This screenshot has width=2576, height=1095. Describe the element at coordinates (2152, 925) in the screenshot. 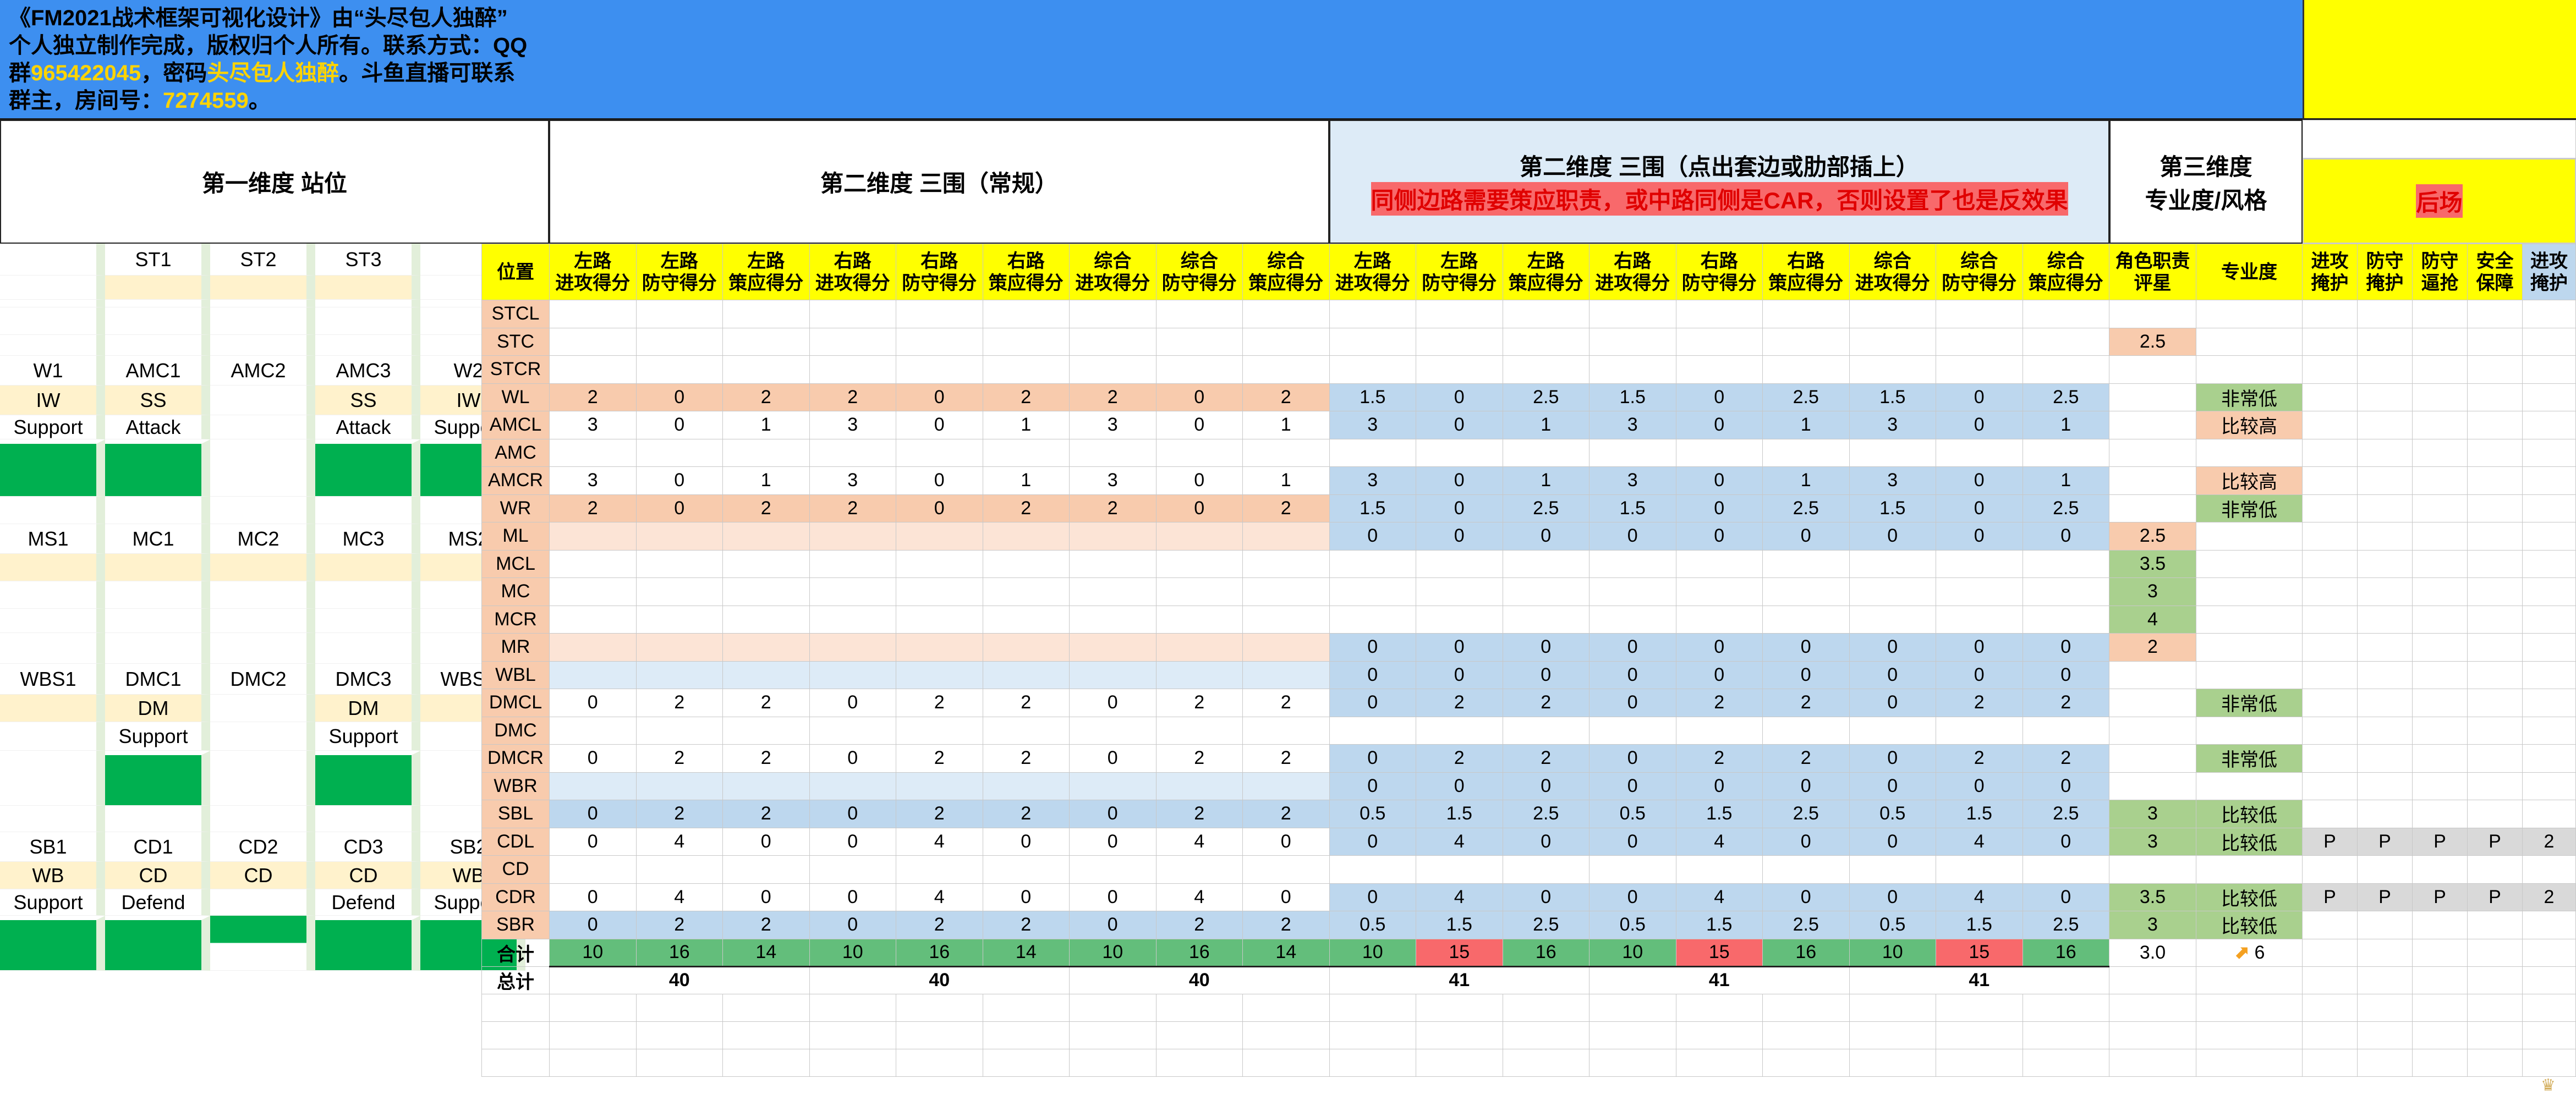

I see `role-rating-cell: 3` at that location.